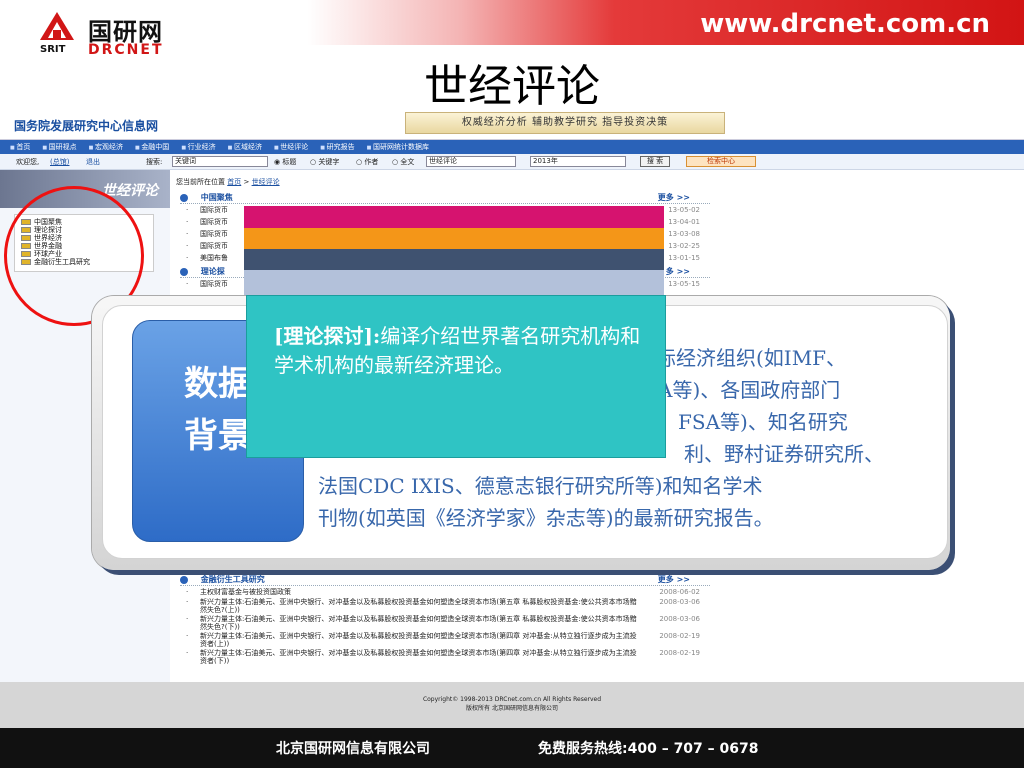  I want to click on channel-select: 世经评论, so click(471, 161).